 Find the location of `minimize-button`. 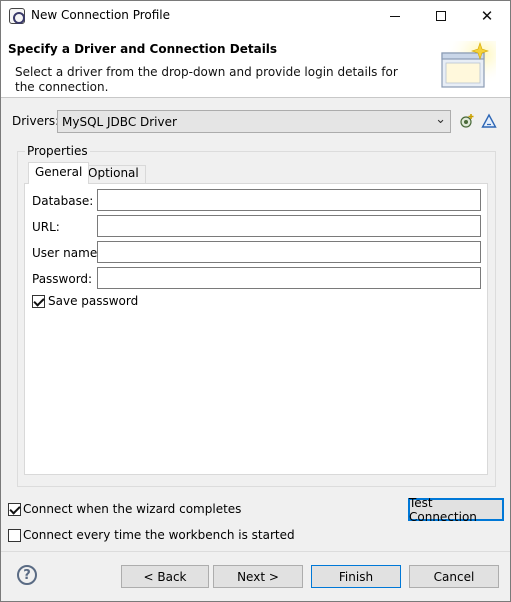

minimize-button is located at coordinates (395, 16).